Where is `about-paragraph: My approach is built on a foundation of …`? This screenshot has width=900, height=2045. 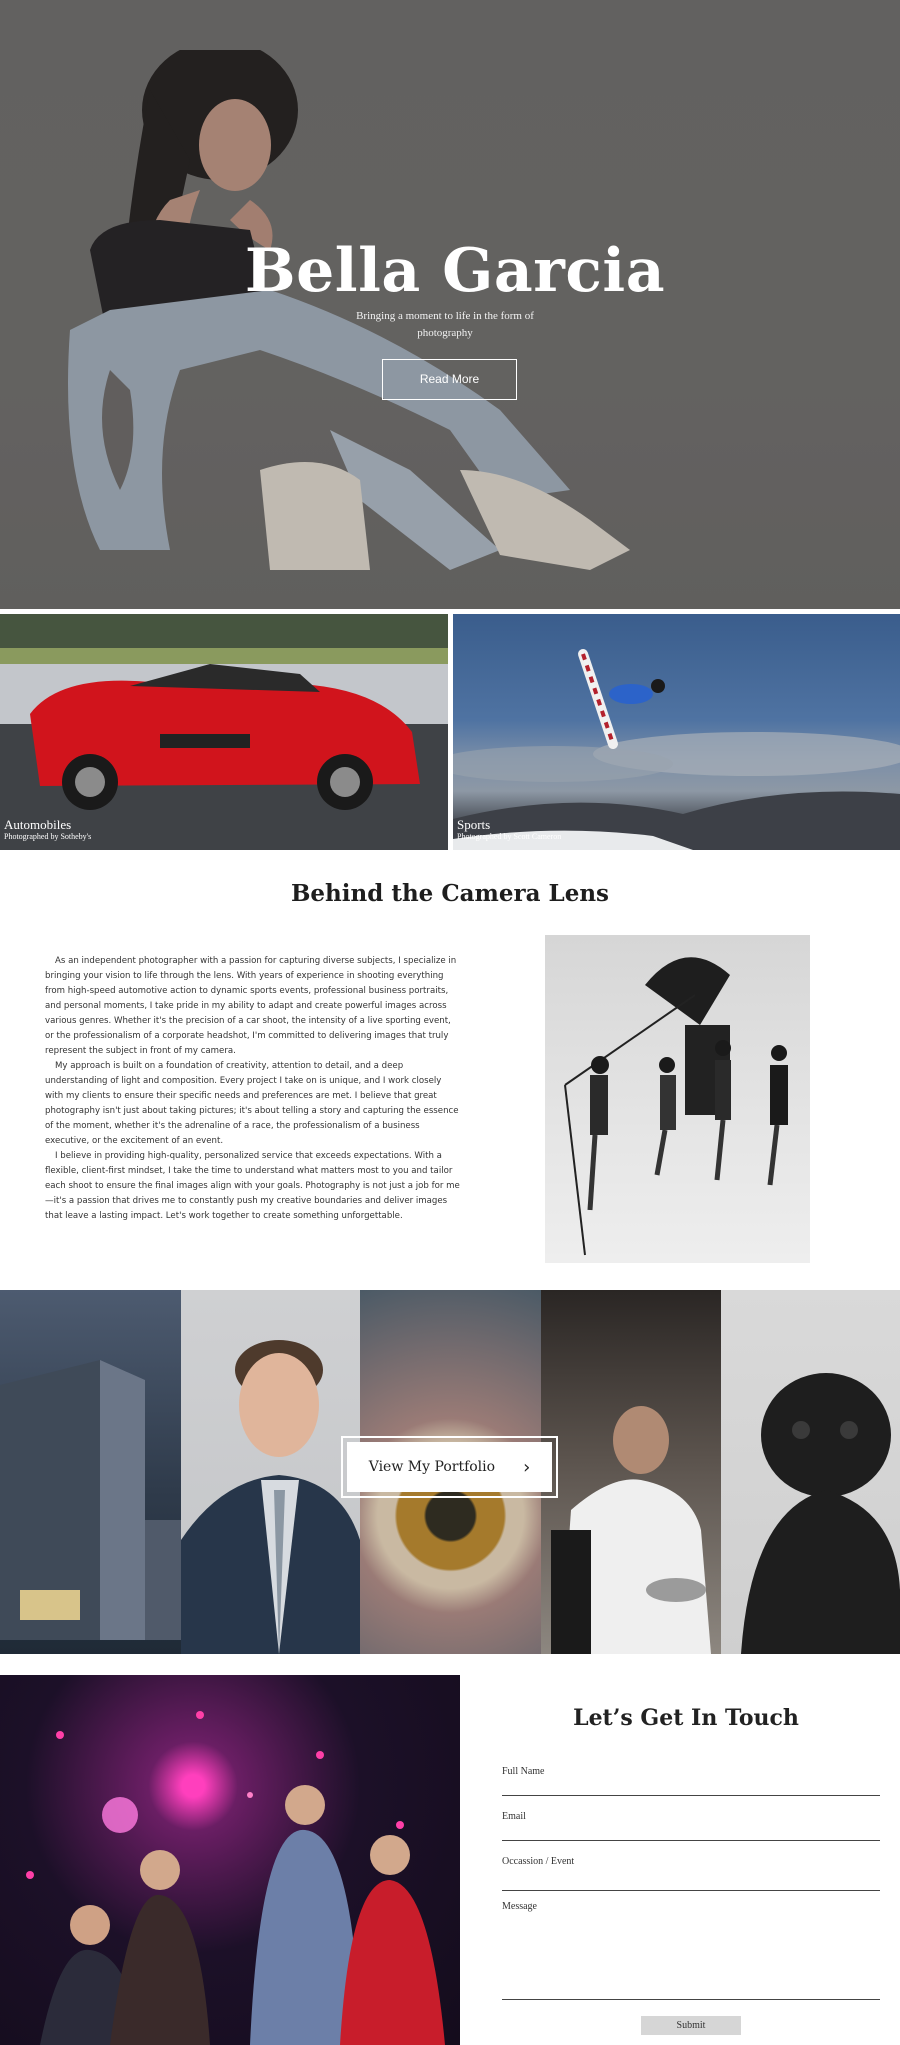
about-paragraph: My approach is built on a foundation of … is located at coordinates (252, 1103).